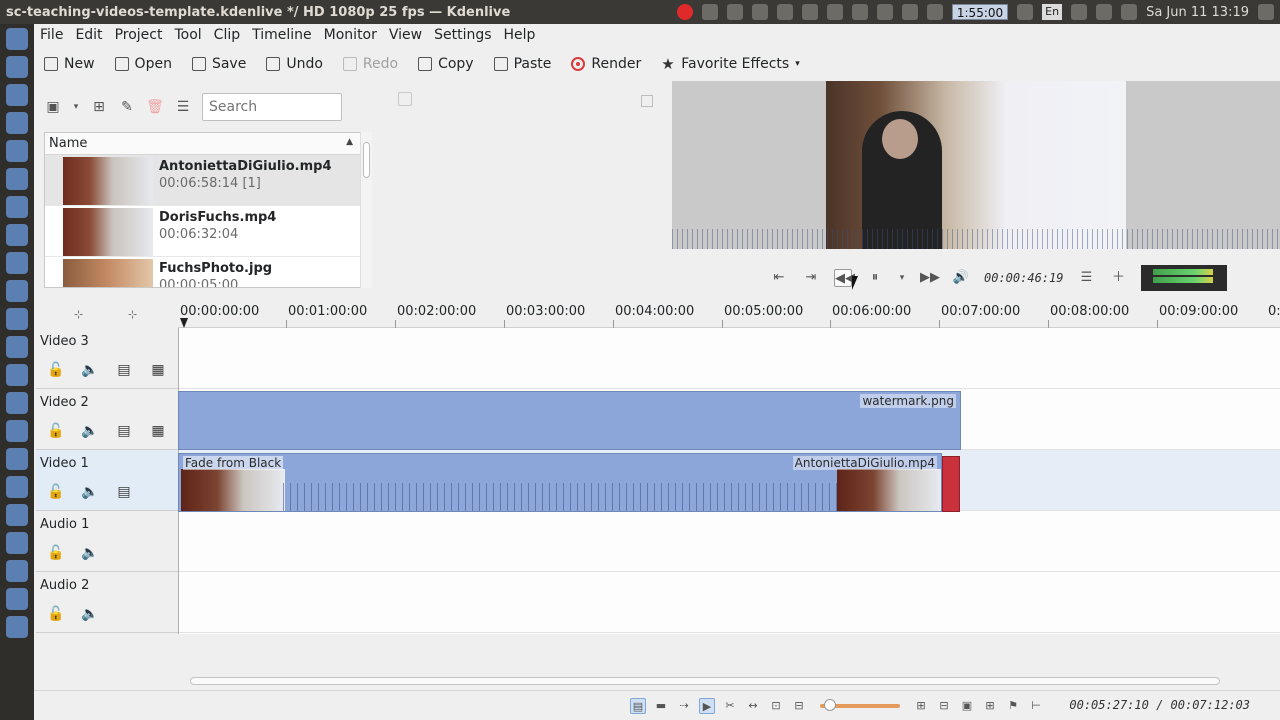 The height and width of the screenshot is (720, 1280). What do you see at coordinates (17, 347) in the screenshot?
I see `launcher-telegram-icon` at bounding box center [17, 347].